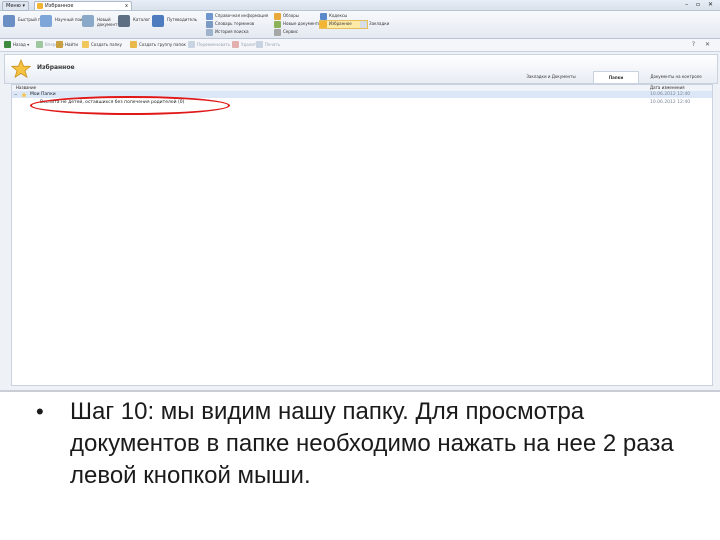 The image size is (720, 540). I want to click on delete-icon, so click(235, 44).